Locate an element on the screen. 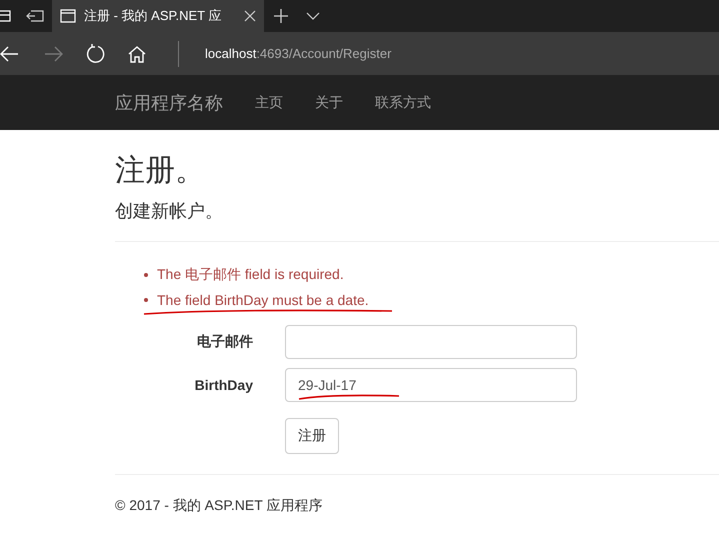  nav-link: 关于 is located at coordinates (329, 103).